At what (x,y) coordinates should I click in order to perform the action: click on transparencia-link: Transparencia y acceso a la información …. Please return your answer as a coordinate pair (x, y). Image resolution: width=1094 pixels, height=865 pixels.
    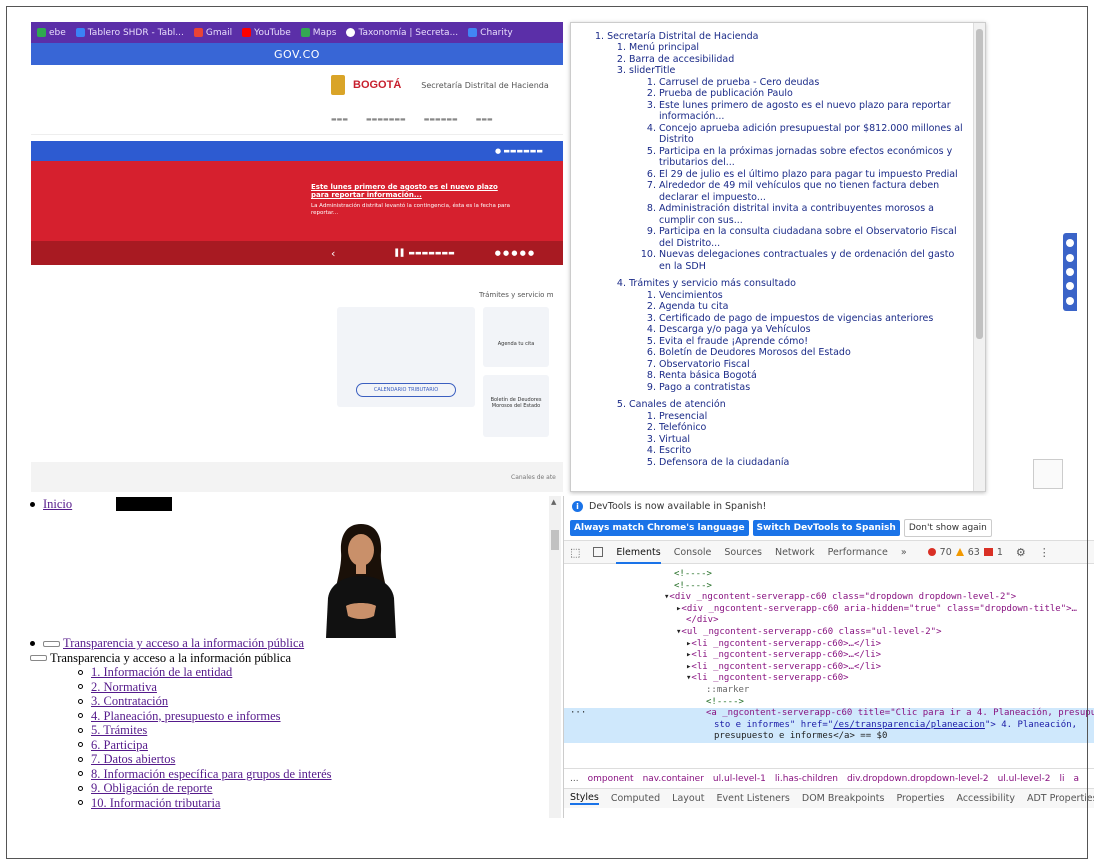
    Looking at the image, I should click on (173, 643).